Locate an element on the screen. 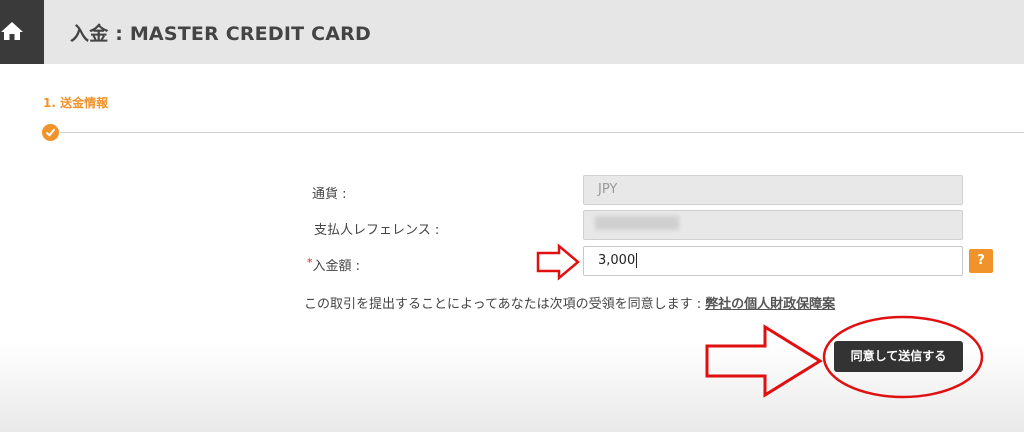 This screenshot has height=432, width=1024. arrow-annotation-amount is located at coordinates (558, 262).